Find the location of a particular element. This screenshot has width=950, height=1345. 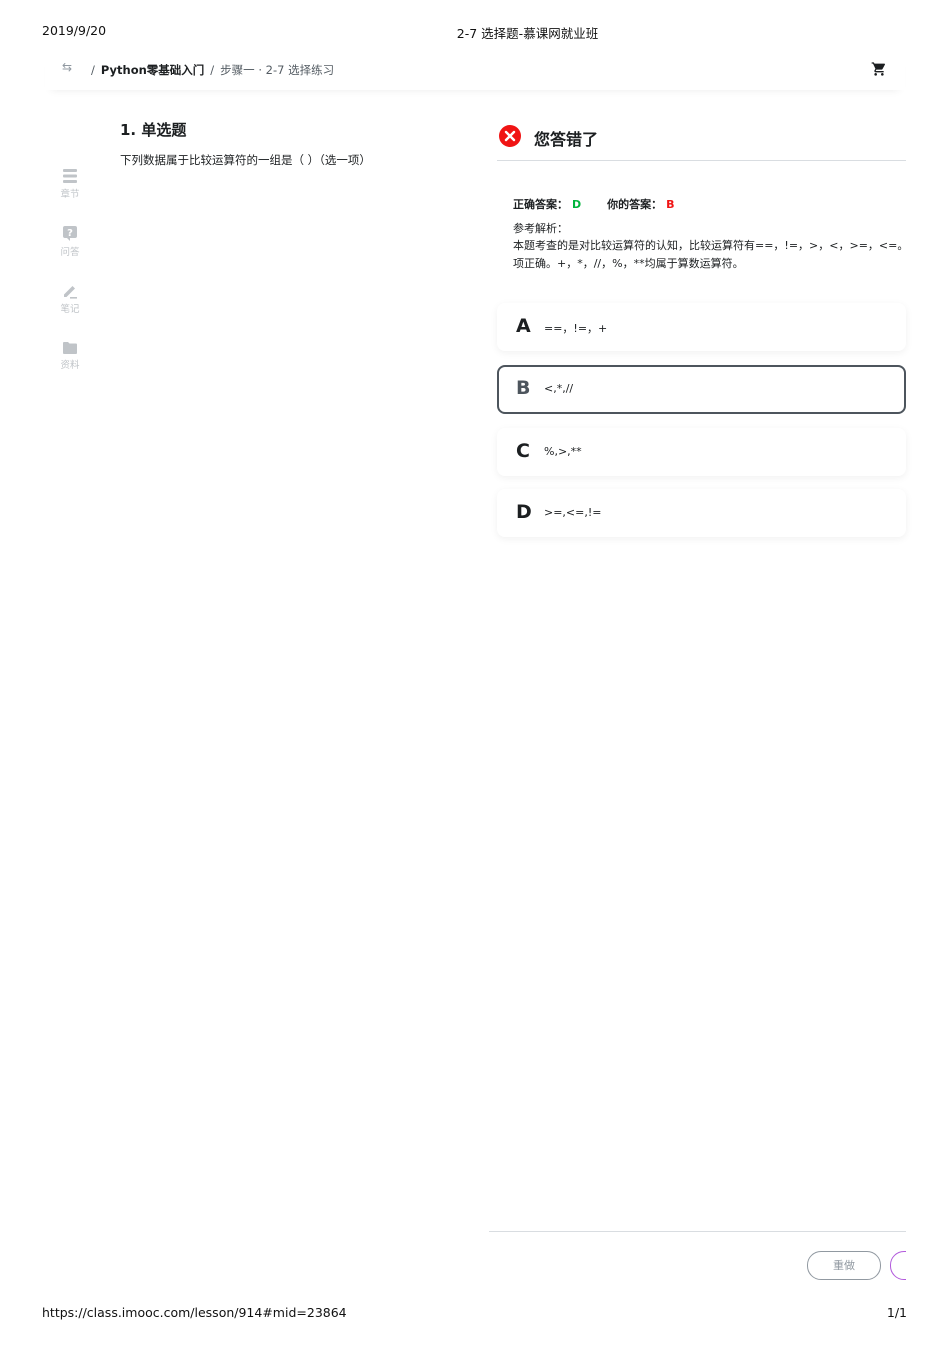

sidebar-item-label: 问答 is located at coordinates (70, 252).